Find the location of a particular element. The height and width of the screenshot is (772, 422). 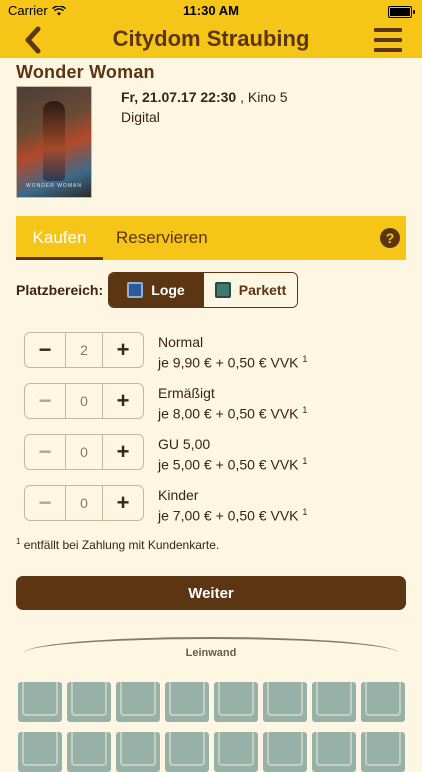

chevron-left-icon is located at coordinates (33, 40).